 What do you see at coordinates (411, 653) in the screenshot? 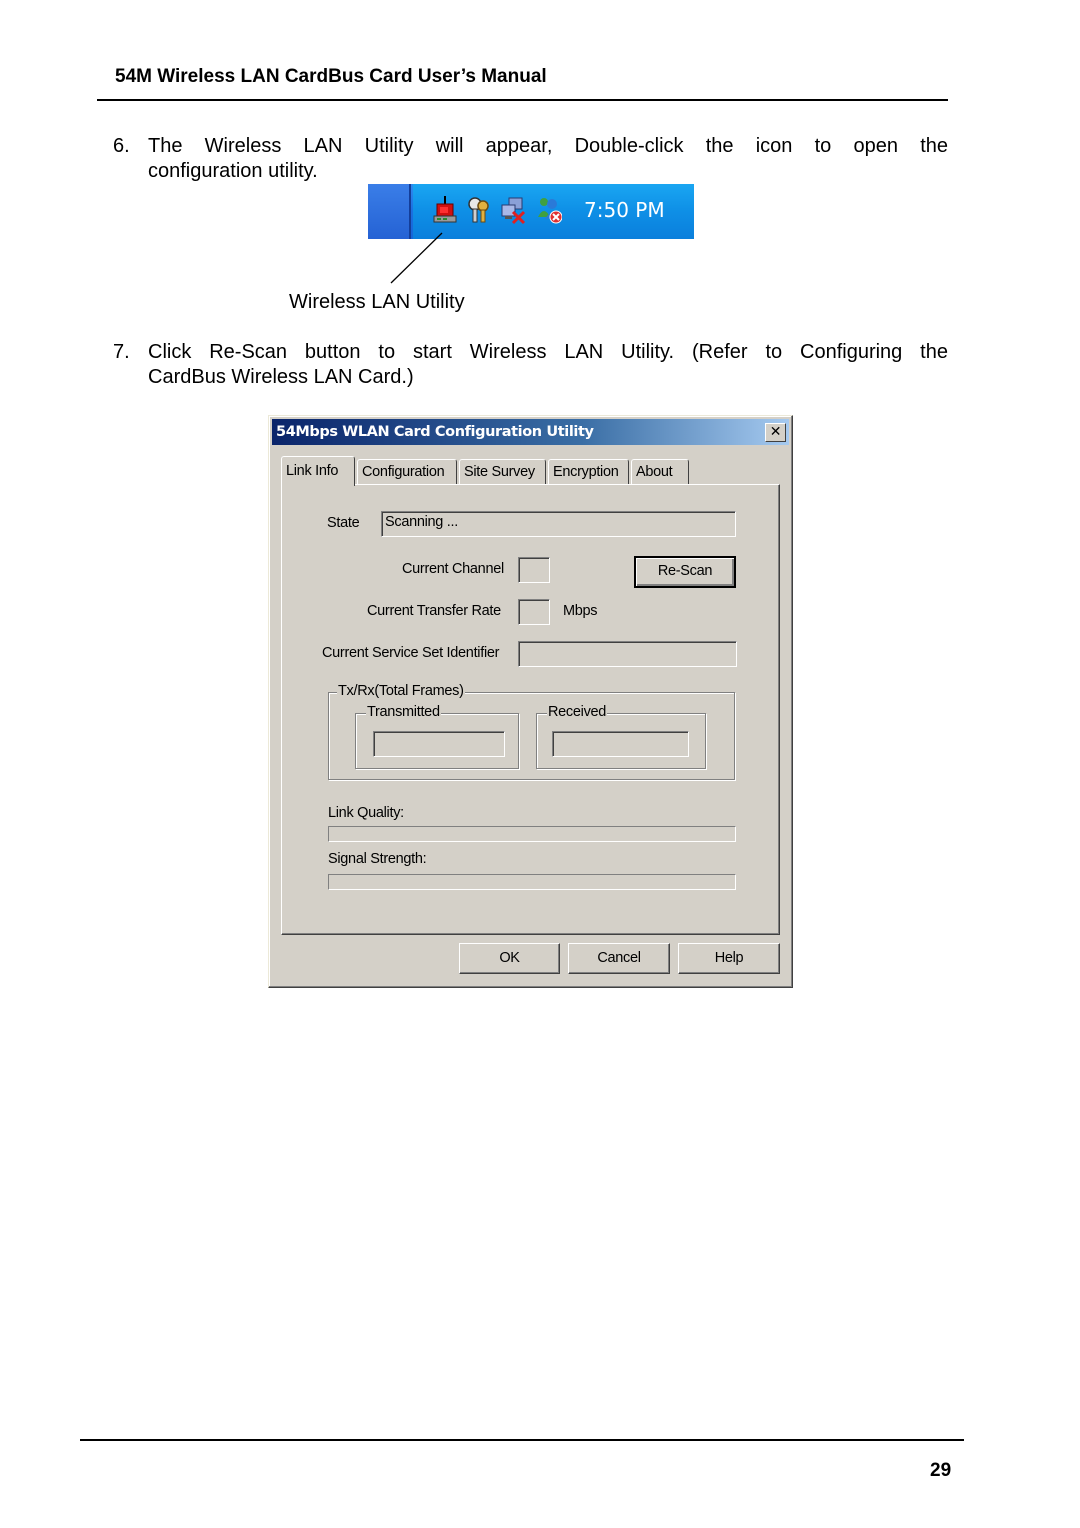
I see `ssid-label: Current Service Set Identifier` at bounding box center [411, 653].